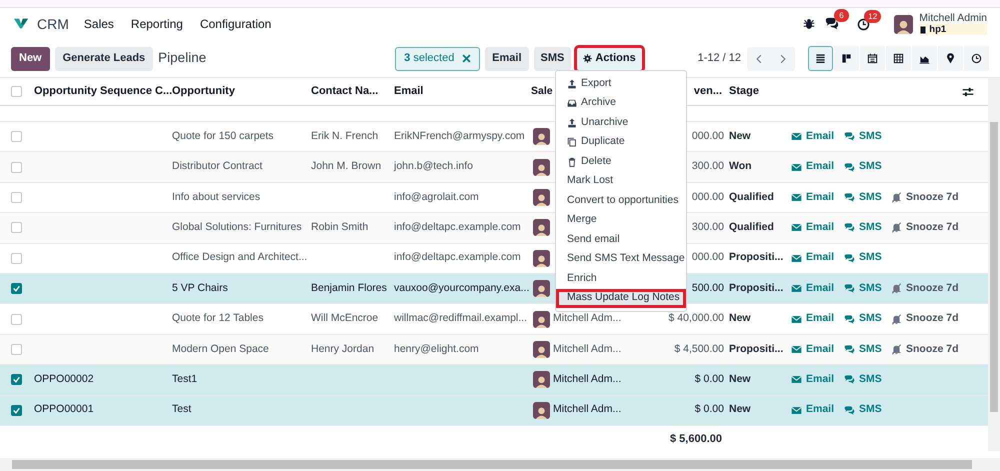 The image size is (1000, 471). I want to click on column-header: Opportunity, so click(203, 91).